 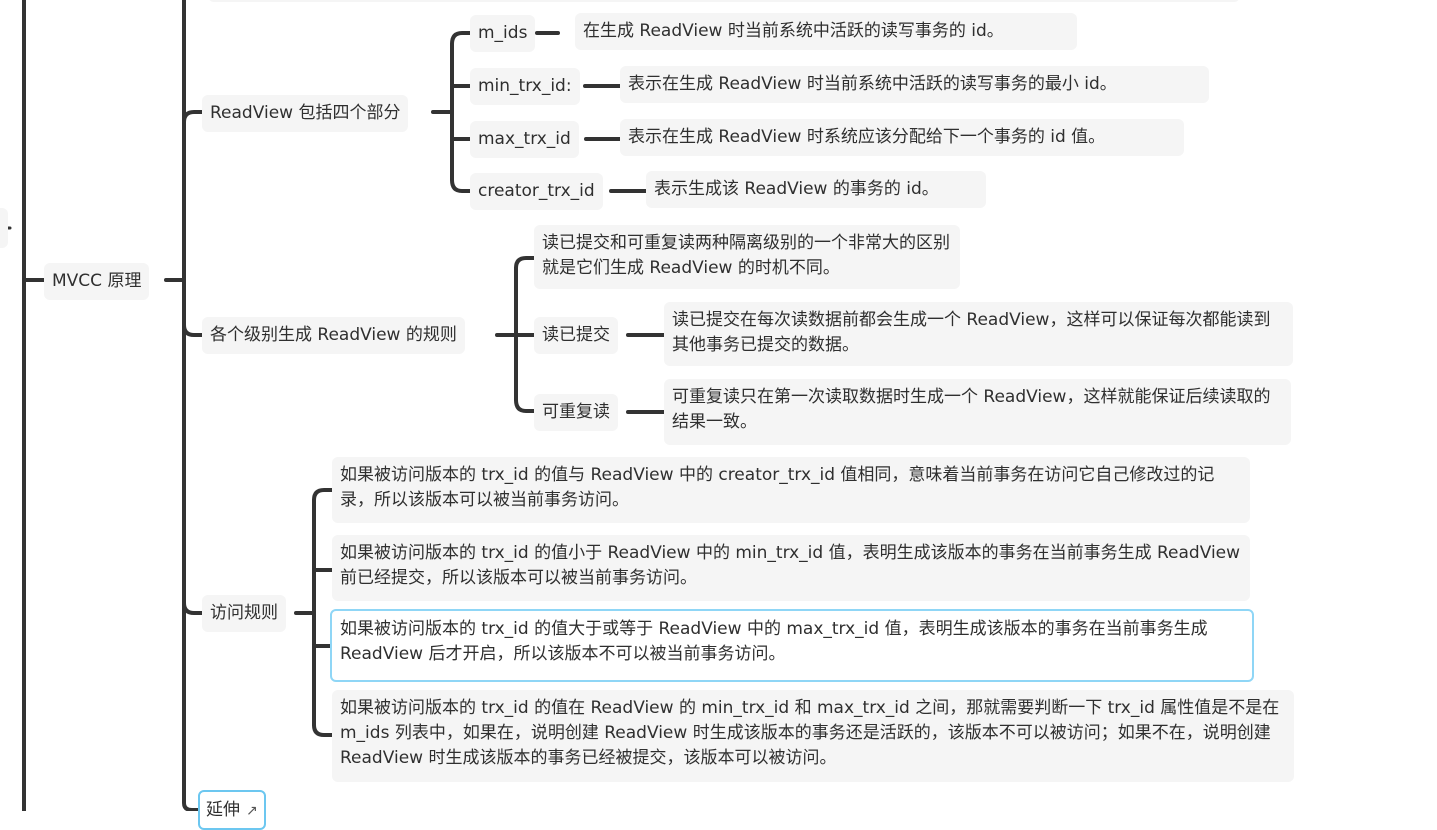 I want to click on m-ids-desc-node: 在生成 ReadView 时当前系统中活跃的读写事务的 id。, so click(x=826, y=31).